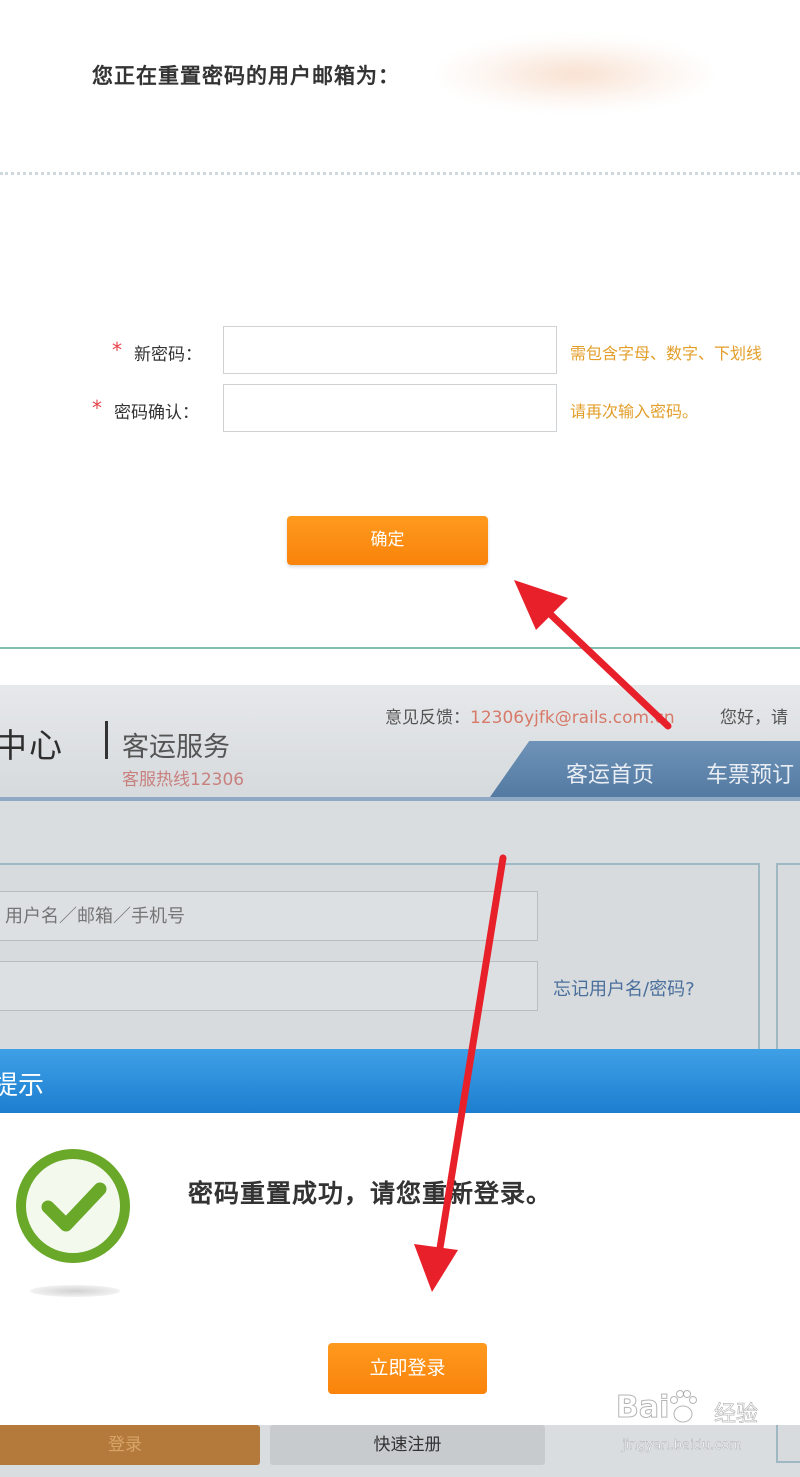 This screenshot has height=1477, width=800. What do you see at coordinates (176, 747) in the screenshot?
I see `service-title: 客运服务` at bounding box center [176, 747].